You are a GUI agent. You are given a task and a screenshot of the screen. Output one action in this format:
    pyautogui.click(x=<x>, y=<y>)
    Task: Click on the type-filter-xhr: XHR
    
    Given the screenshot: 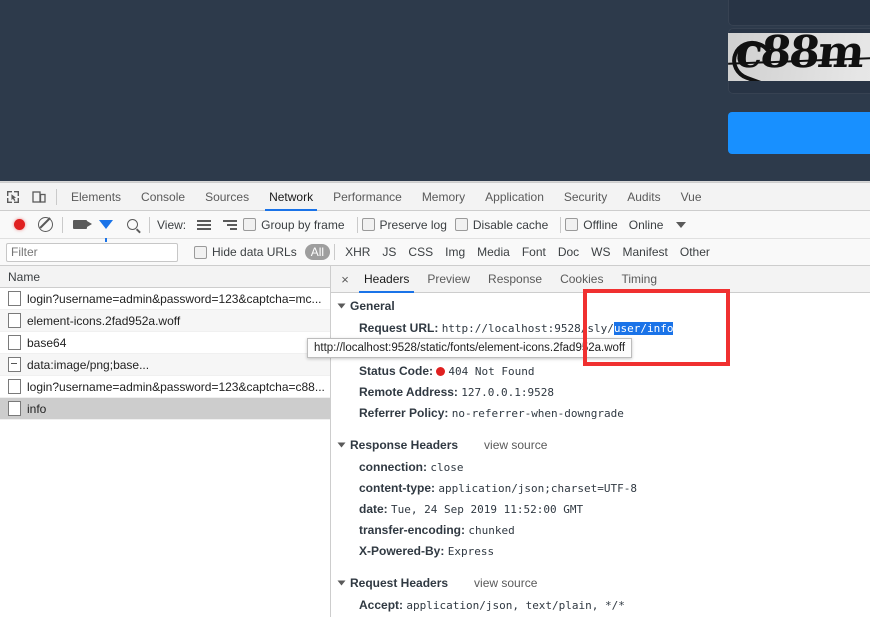 What is the action you would take?
    pyautogui.click(x=357, y=252)
    